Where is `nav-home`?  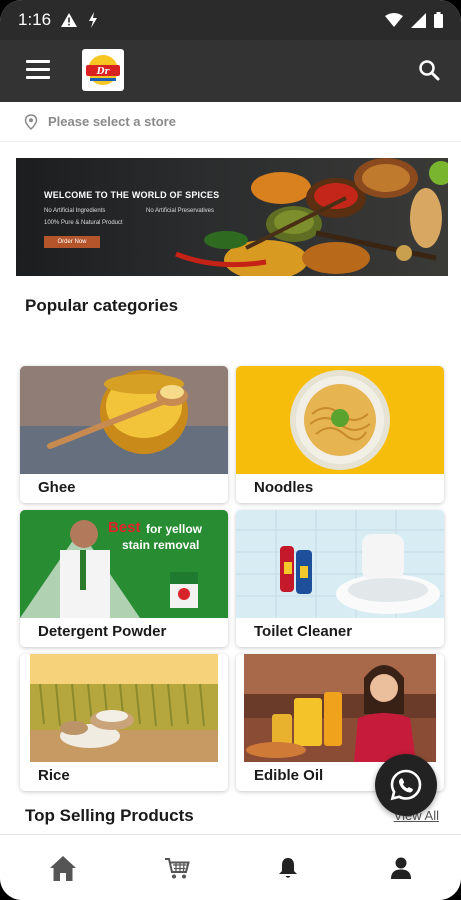
nav-home is located at coordinates (63, 868).